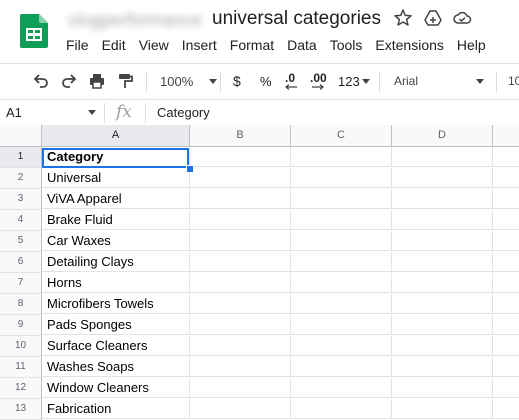 Image resolution: width=519 pixels, height=420 pixels. What do you see at coordinates (92, 112) in the screenshot?
I see `chevron-down-icon` at bounding box center [92, 112].